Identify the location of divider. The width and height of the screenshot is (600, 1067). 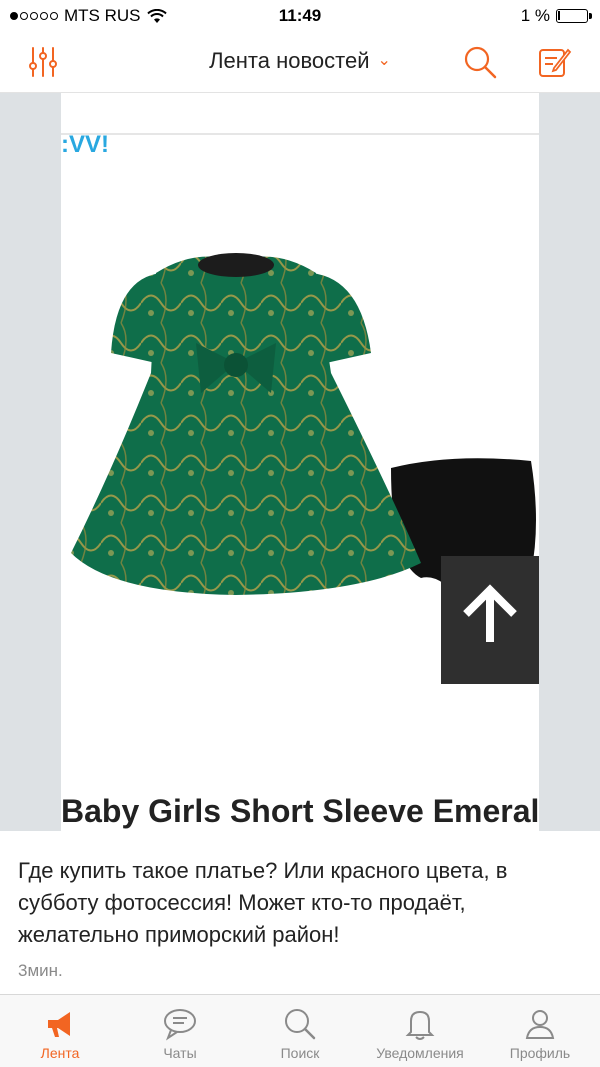
(300, 134).